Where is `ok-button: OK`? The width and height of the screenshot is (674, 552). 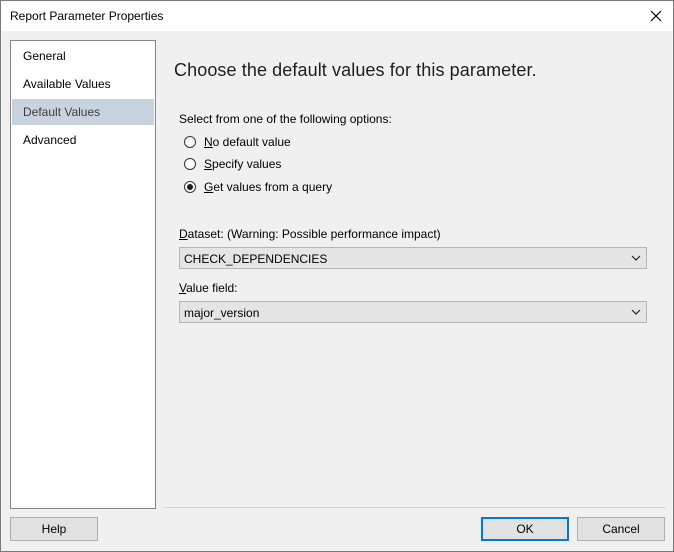
ok-button: OK is located at coordinates (525, 529).